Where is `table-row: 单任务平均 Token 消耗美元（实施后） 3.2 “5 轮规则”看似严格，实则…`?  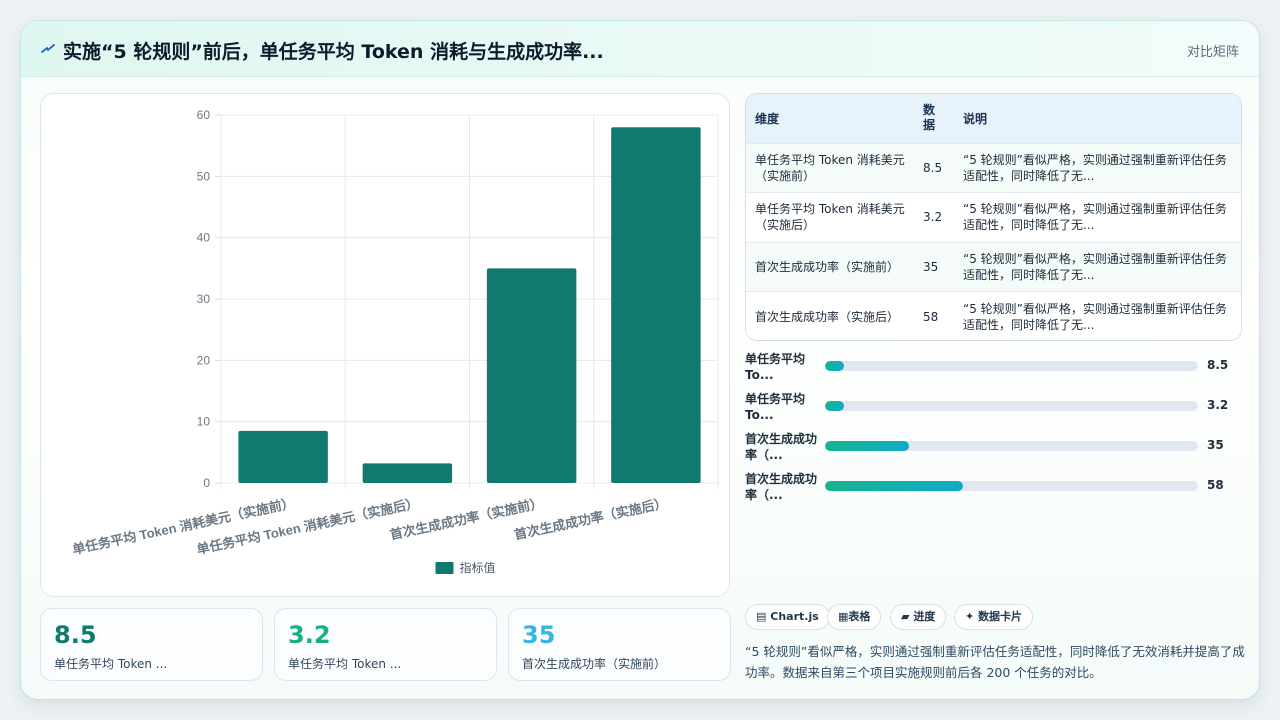 table-row: 单任务平均 Token 消耗美元（实施后） 3.2 “5 轮规则”看似严格，实则… is located at coordinates (993, 217).